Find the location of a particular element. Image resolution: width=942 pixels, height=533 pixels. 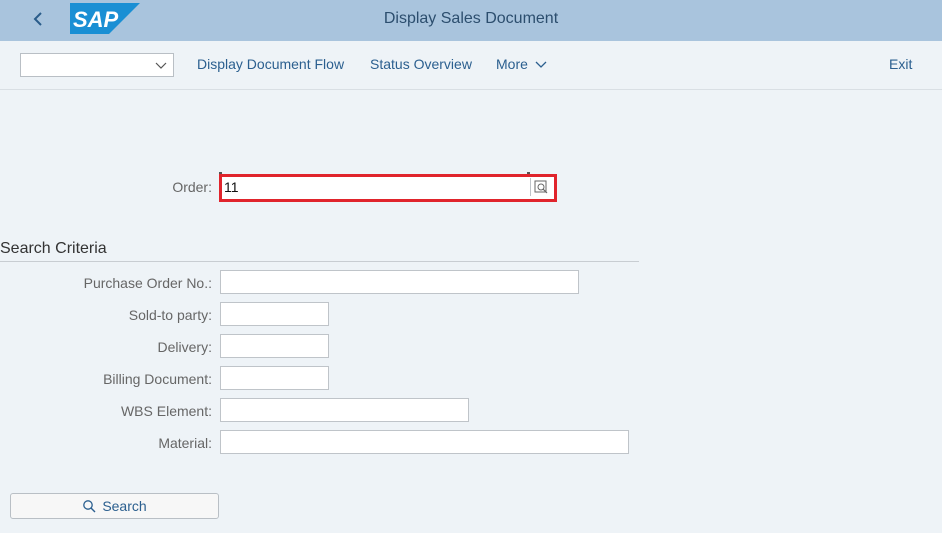

order-label: Order: is located at coordinates (192, 187).